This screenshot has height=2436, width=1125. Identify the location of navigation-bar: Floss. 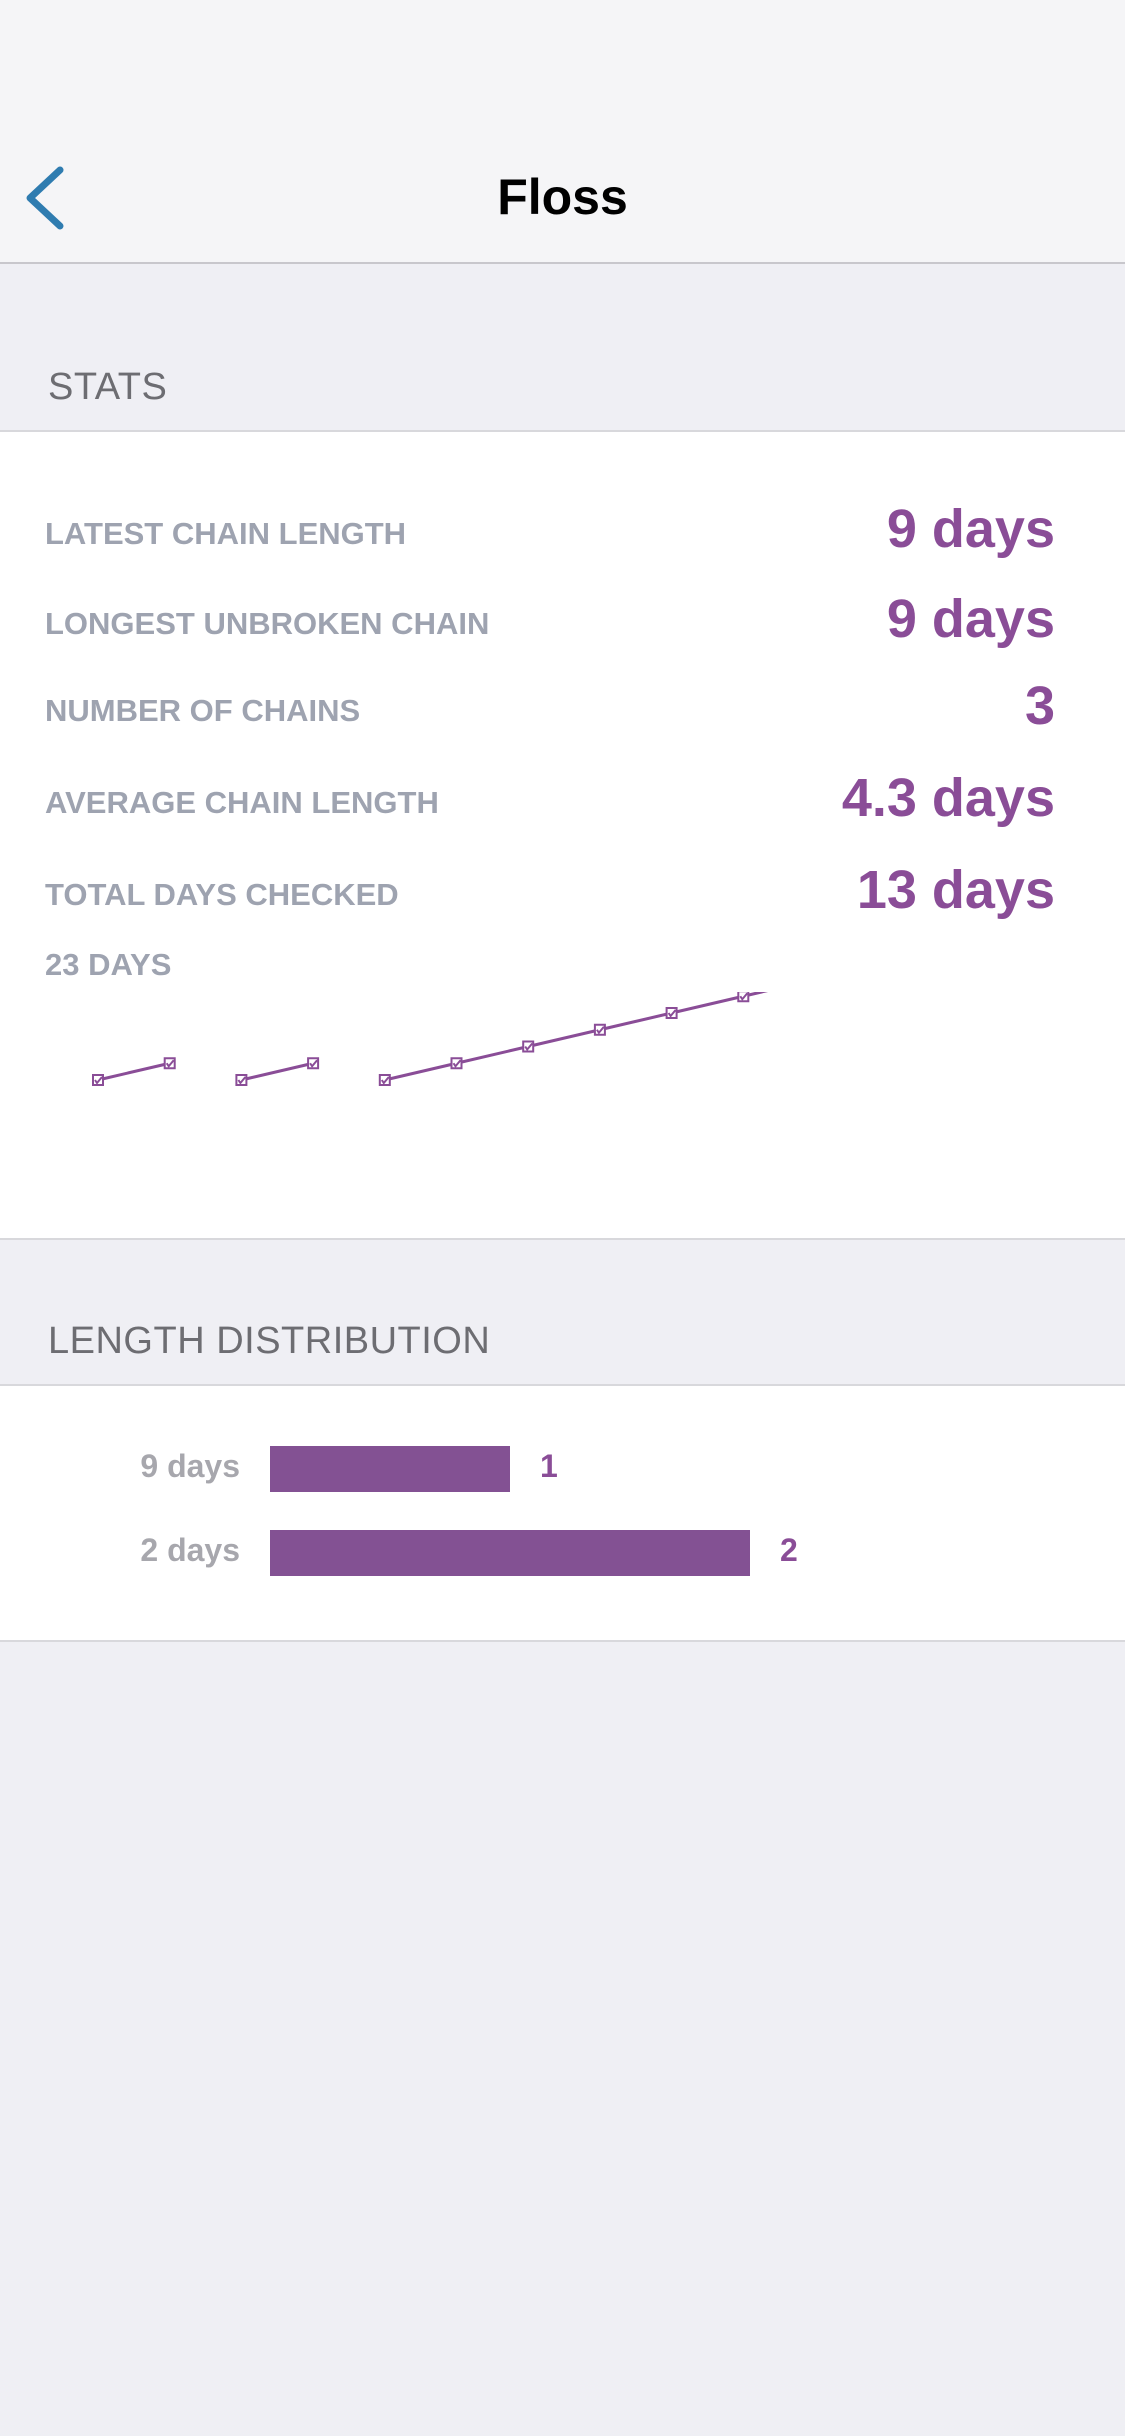
(562, 132).